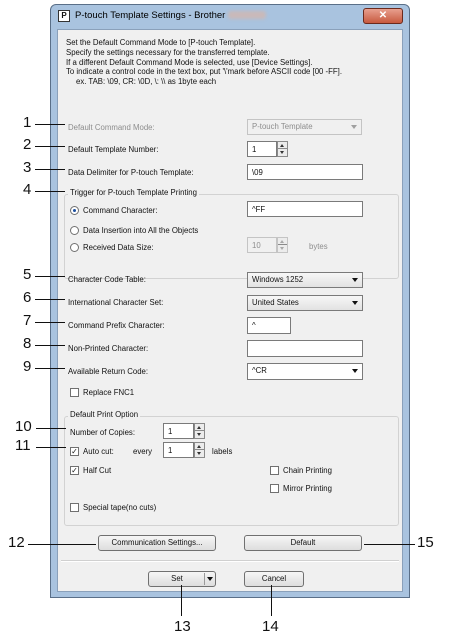  I want to click on default-button: Default, so click(303, 543).